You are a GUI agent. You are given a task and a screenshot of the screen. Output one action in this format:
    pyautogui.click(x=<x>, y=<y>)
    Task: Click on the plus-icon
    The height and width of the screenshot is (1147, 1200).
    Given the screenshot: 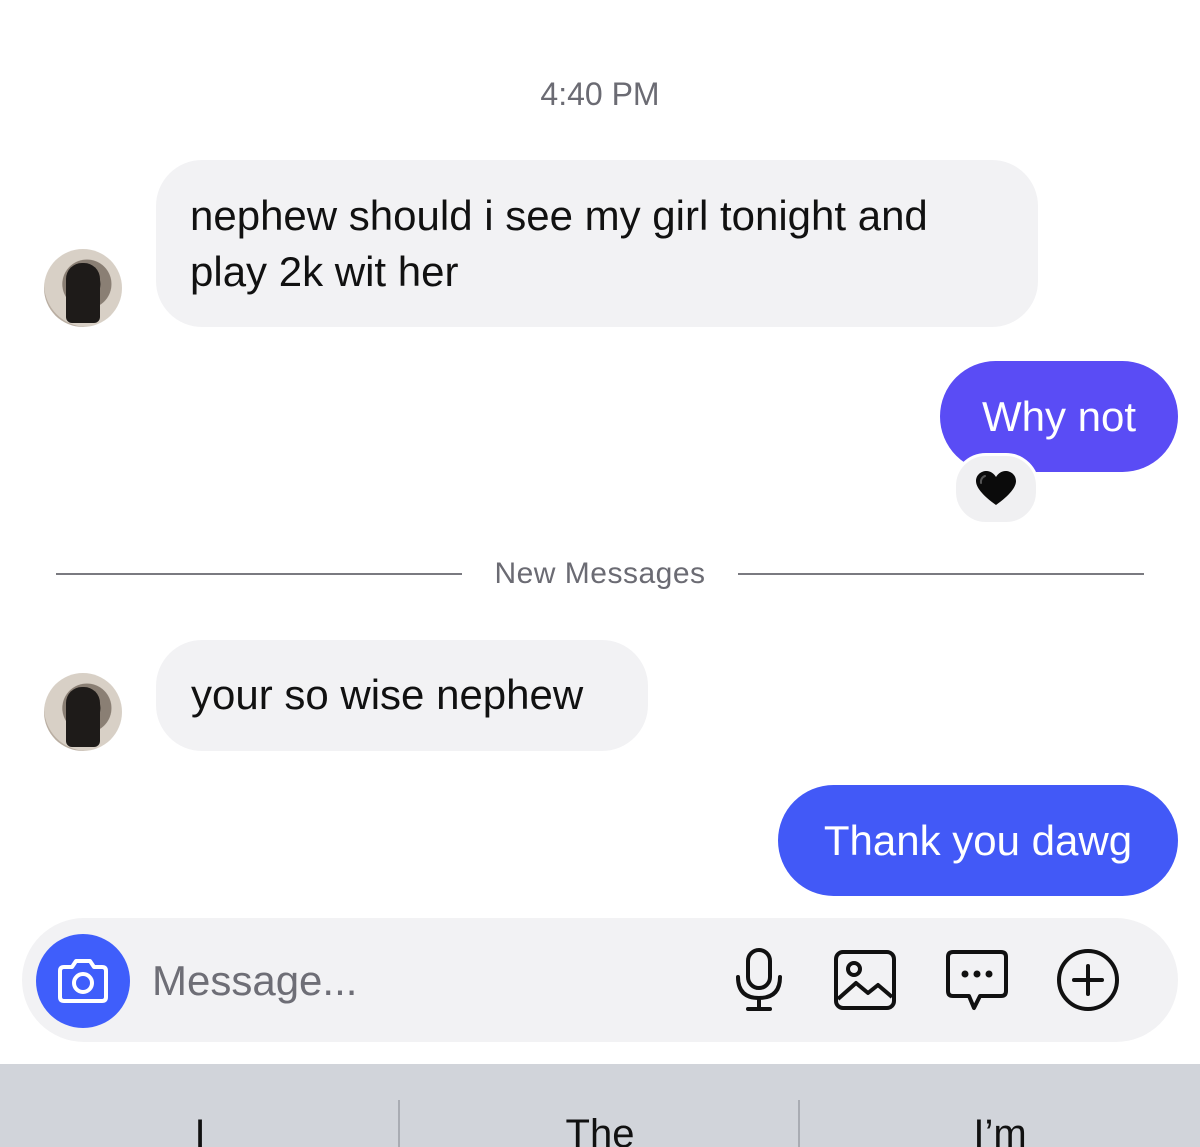 What is the action you would take?
    pyautogui.click(x=1088, y=980)
    